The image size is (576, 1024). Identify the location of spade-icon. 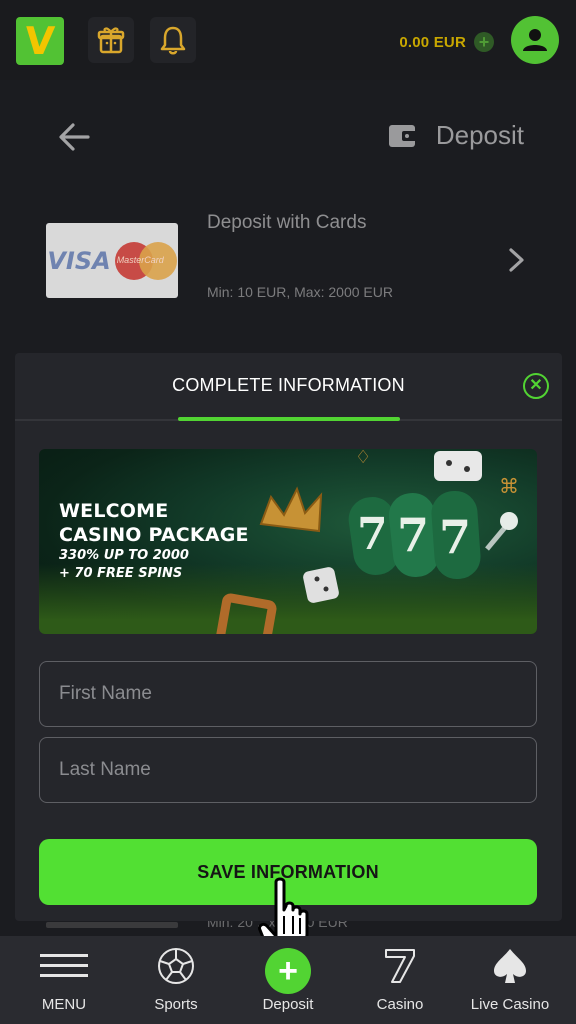
(510, 966).